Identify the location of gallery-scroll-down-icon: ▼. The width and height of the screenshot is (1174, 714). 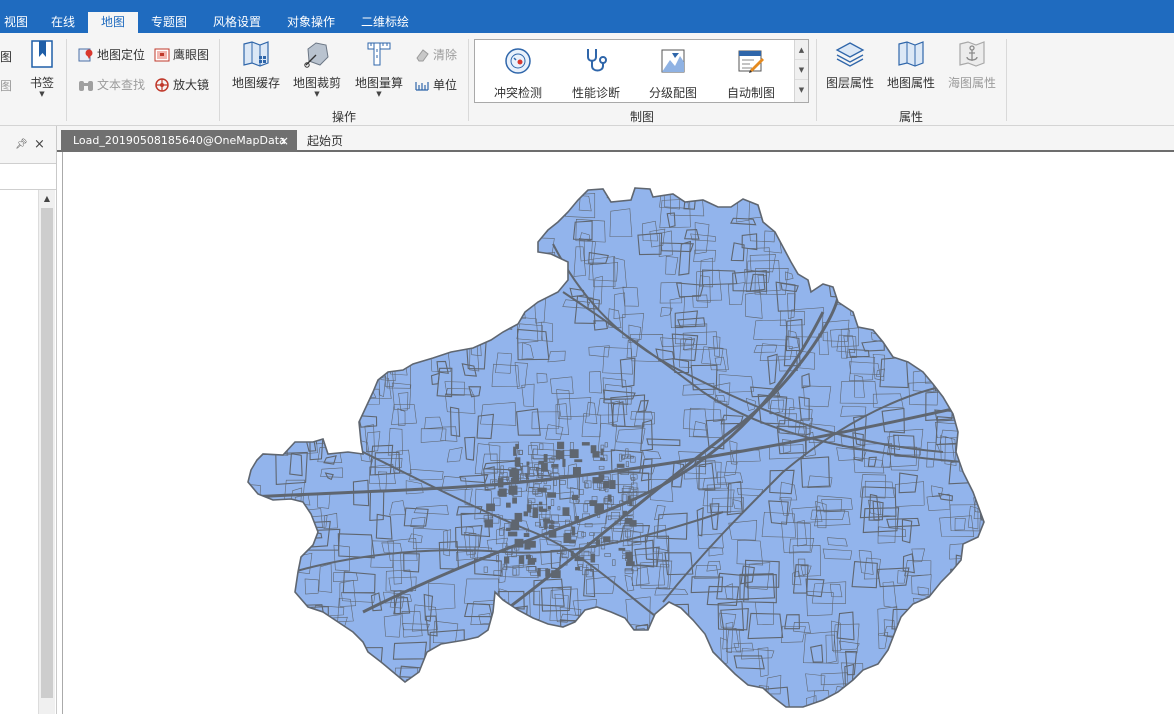
(801, 70).